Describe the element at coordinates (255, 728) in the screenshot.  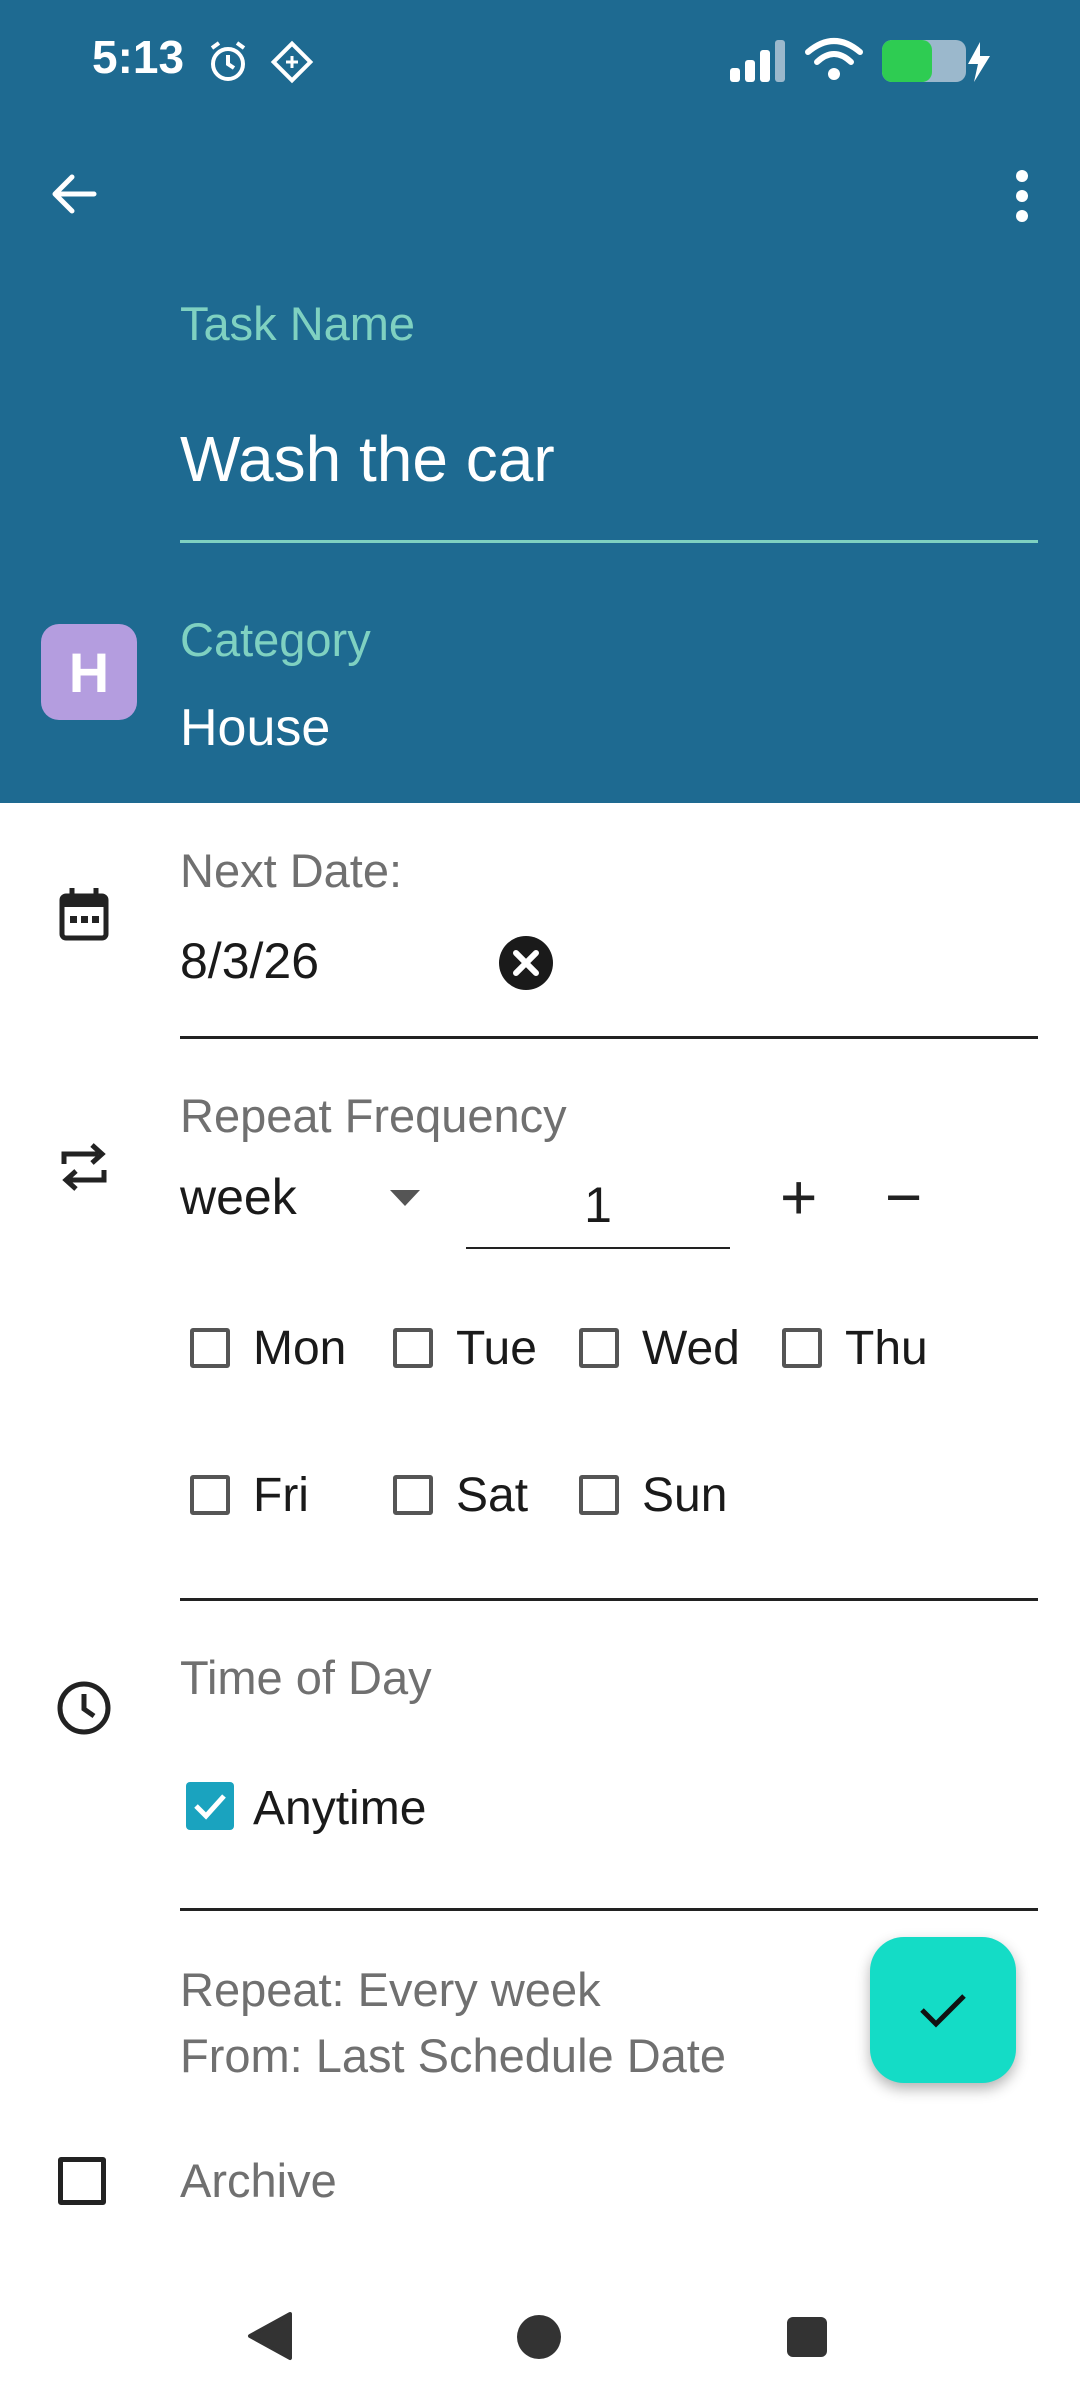
I see `category-value: House` at that location.